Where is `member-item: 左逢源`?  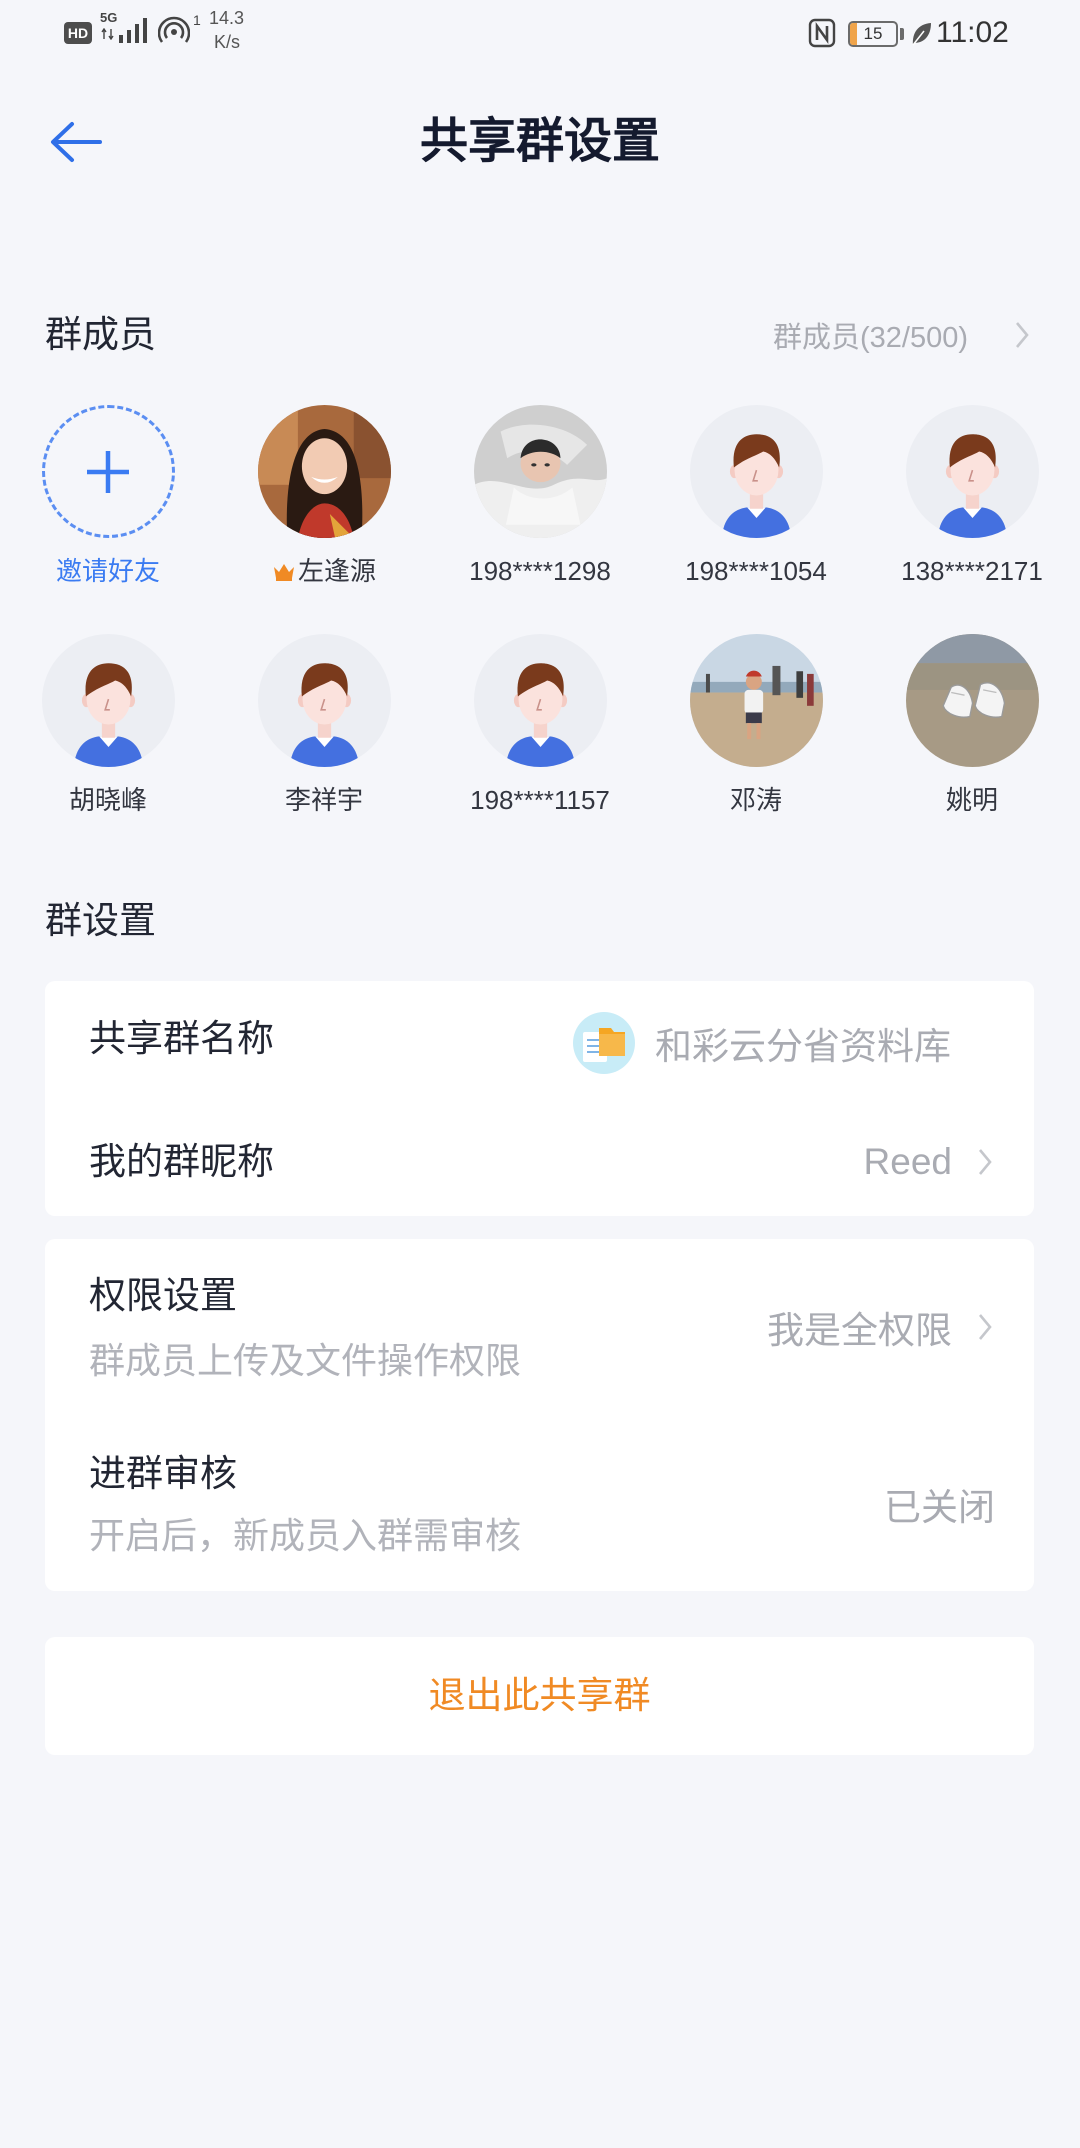
member-item: 左逢源 is located at coordinates (324, 500).